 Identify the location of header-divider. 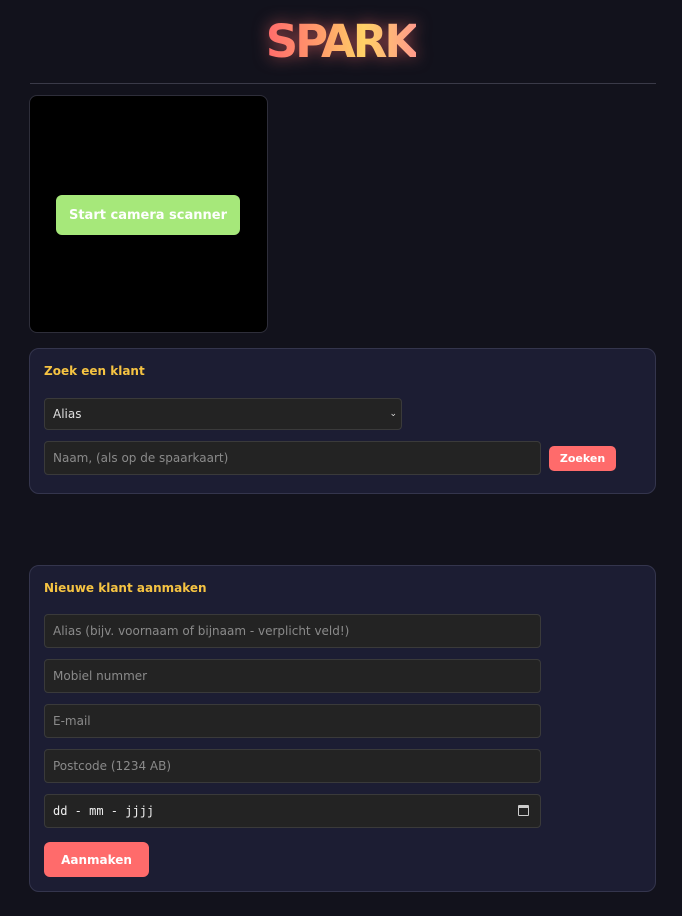
(343, 83).